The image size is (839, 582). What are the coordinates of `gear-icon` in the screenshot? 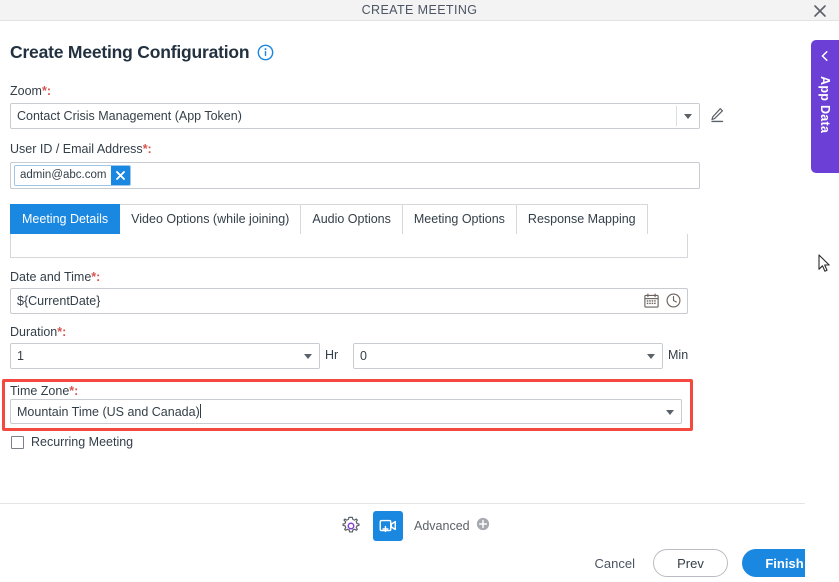 It's located at (351, 526).